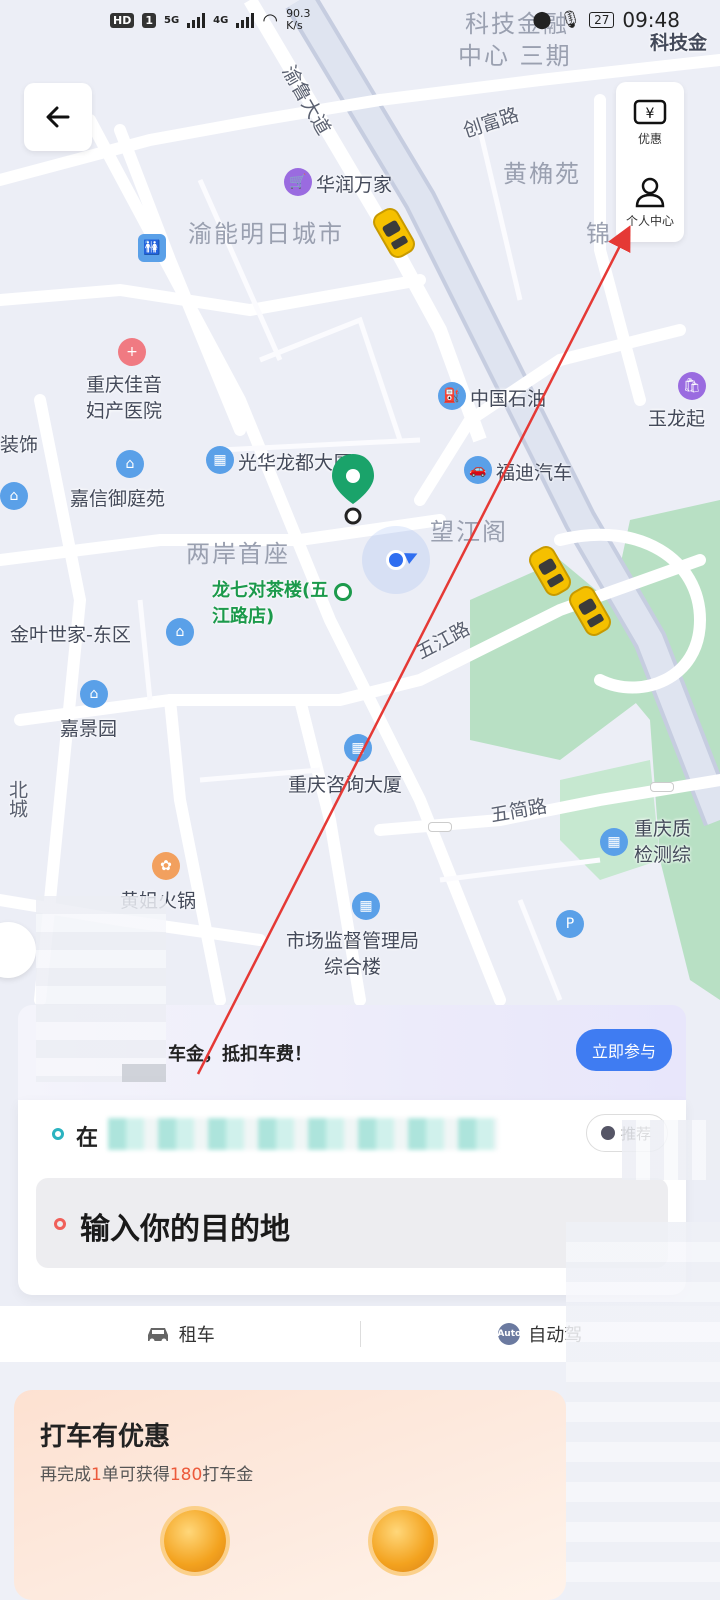  I want to click on map-label-sinopec: 中国石油, so click(508, 399).